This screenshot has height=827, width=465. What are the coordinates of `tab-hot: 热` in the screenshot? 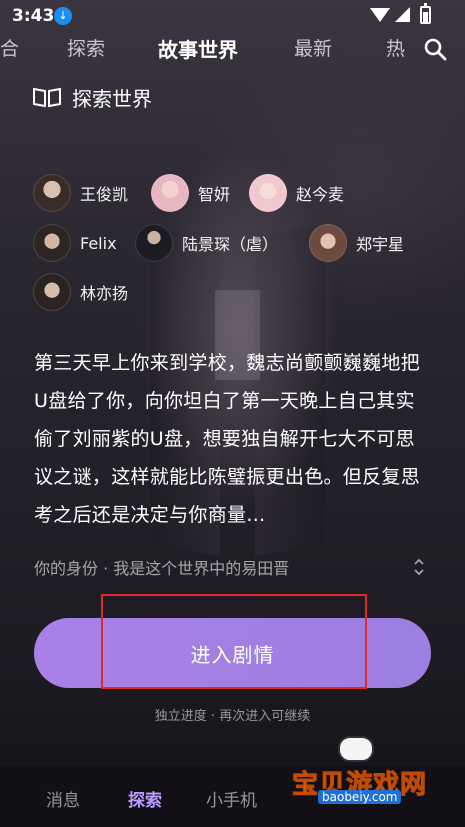 It's located at (395, 47).